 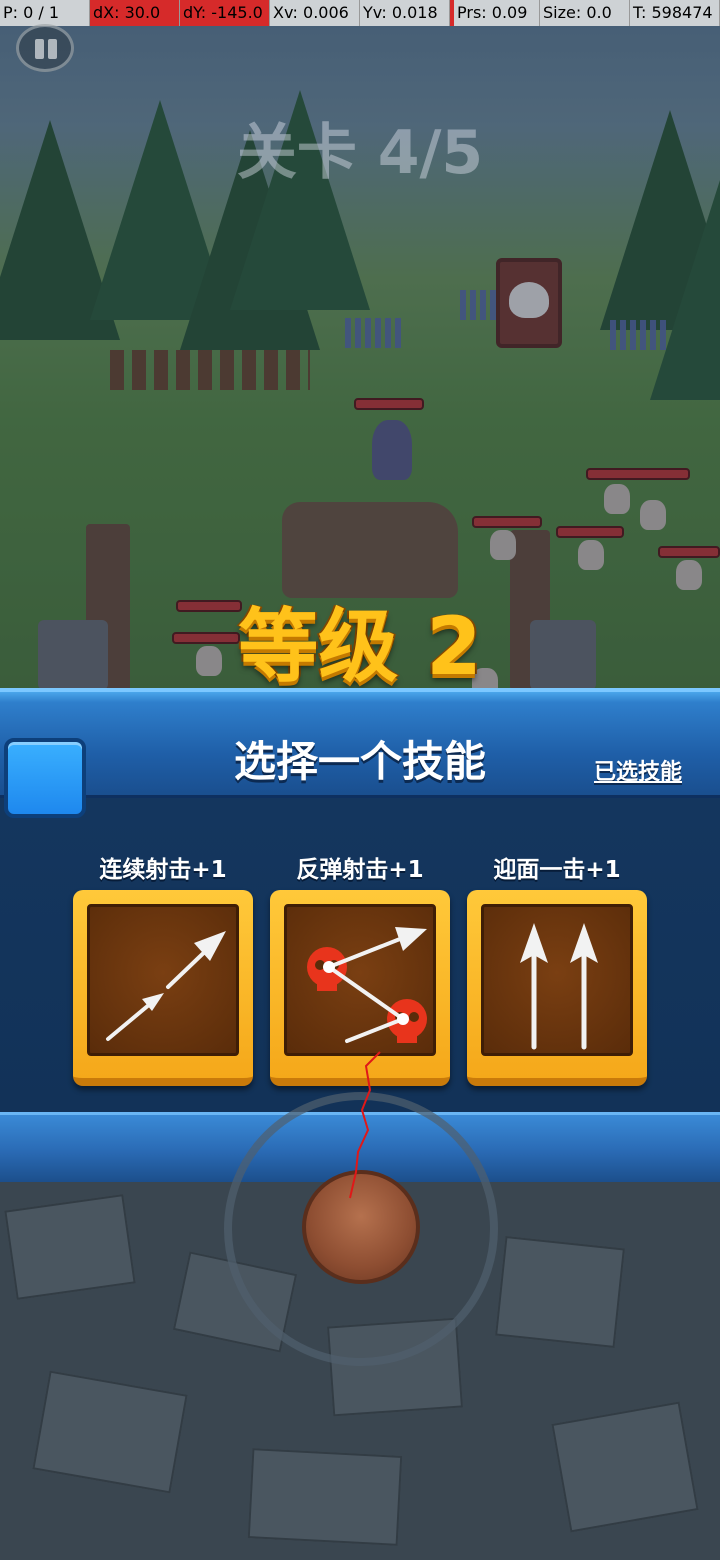 What do you see at coordinates (166, 986) in the screenshot?
I see `double-arrow-icon` at bounding box center [166, 986].